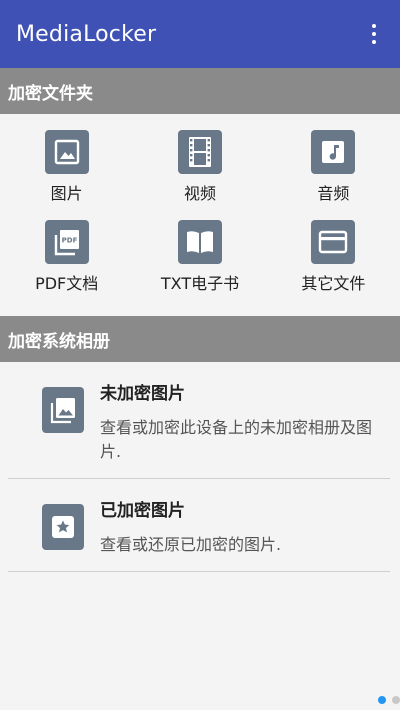 The height and width of the screenshot is (710, 400). Describe the element at coordinates (67, 283) in the screenshot. I see `folder-label: PDF文档` at that location.